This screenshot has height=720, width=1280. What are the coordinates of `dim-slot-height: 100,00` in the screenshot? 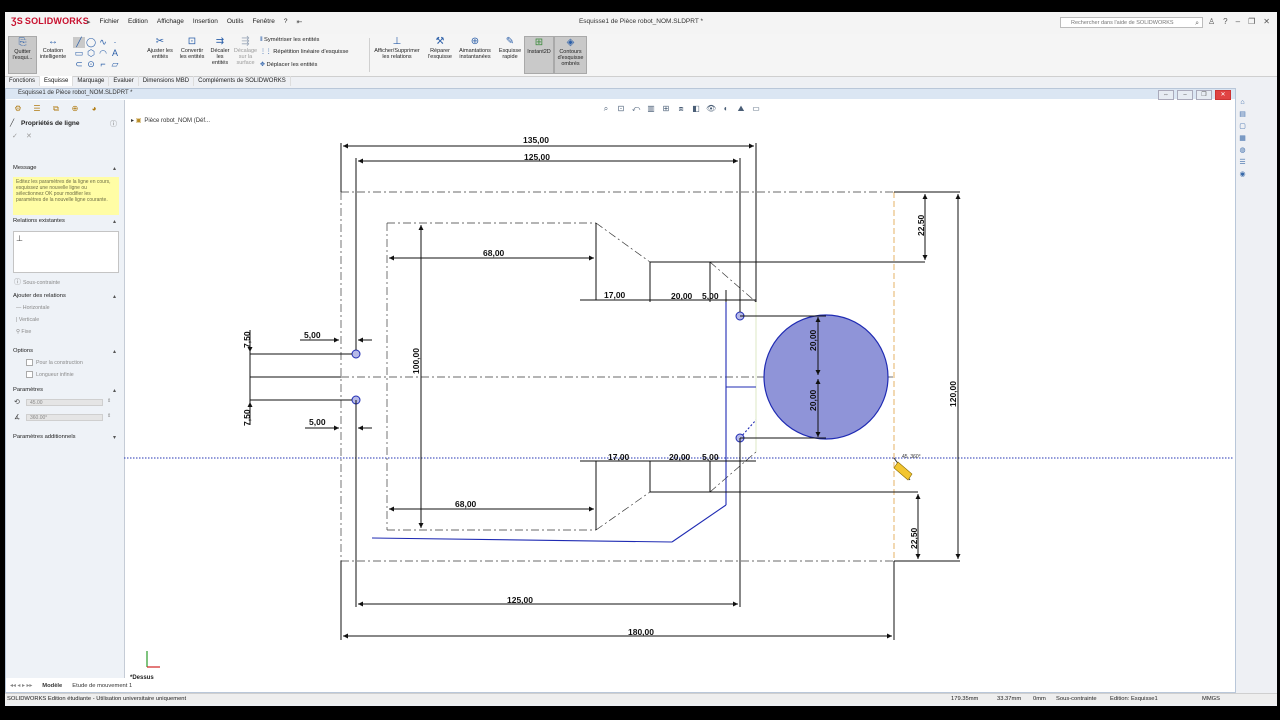 It's located at (416, 361).